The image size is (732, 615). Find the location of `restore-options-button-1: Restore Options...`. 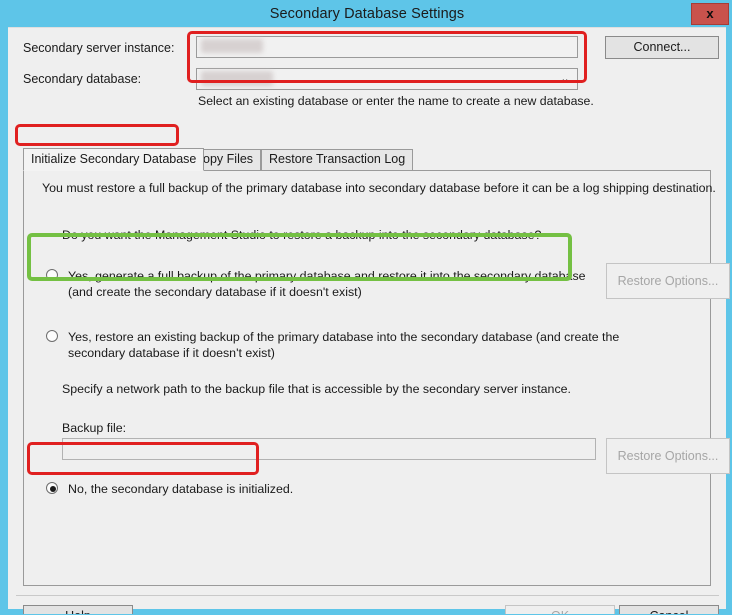

restore-options-button-1: Restore Options... is located at coordinates (668, 281).